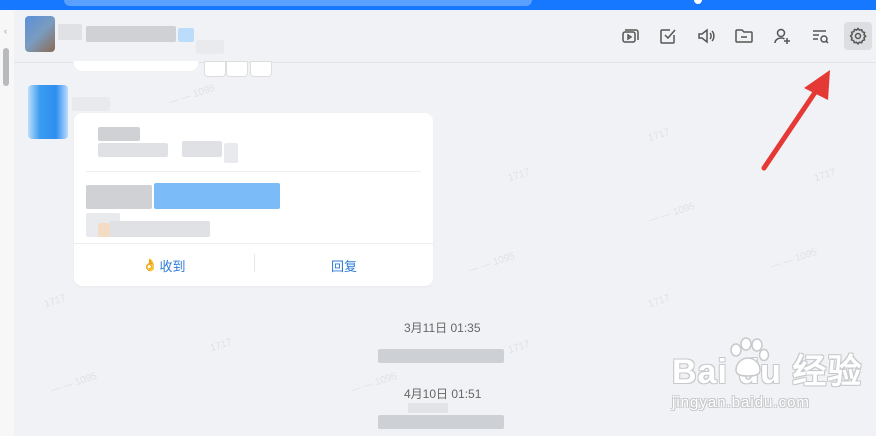 The width and height of the screenshot is (876, 436). I want to click on reply-label: 回复, so click(343, 266).